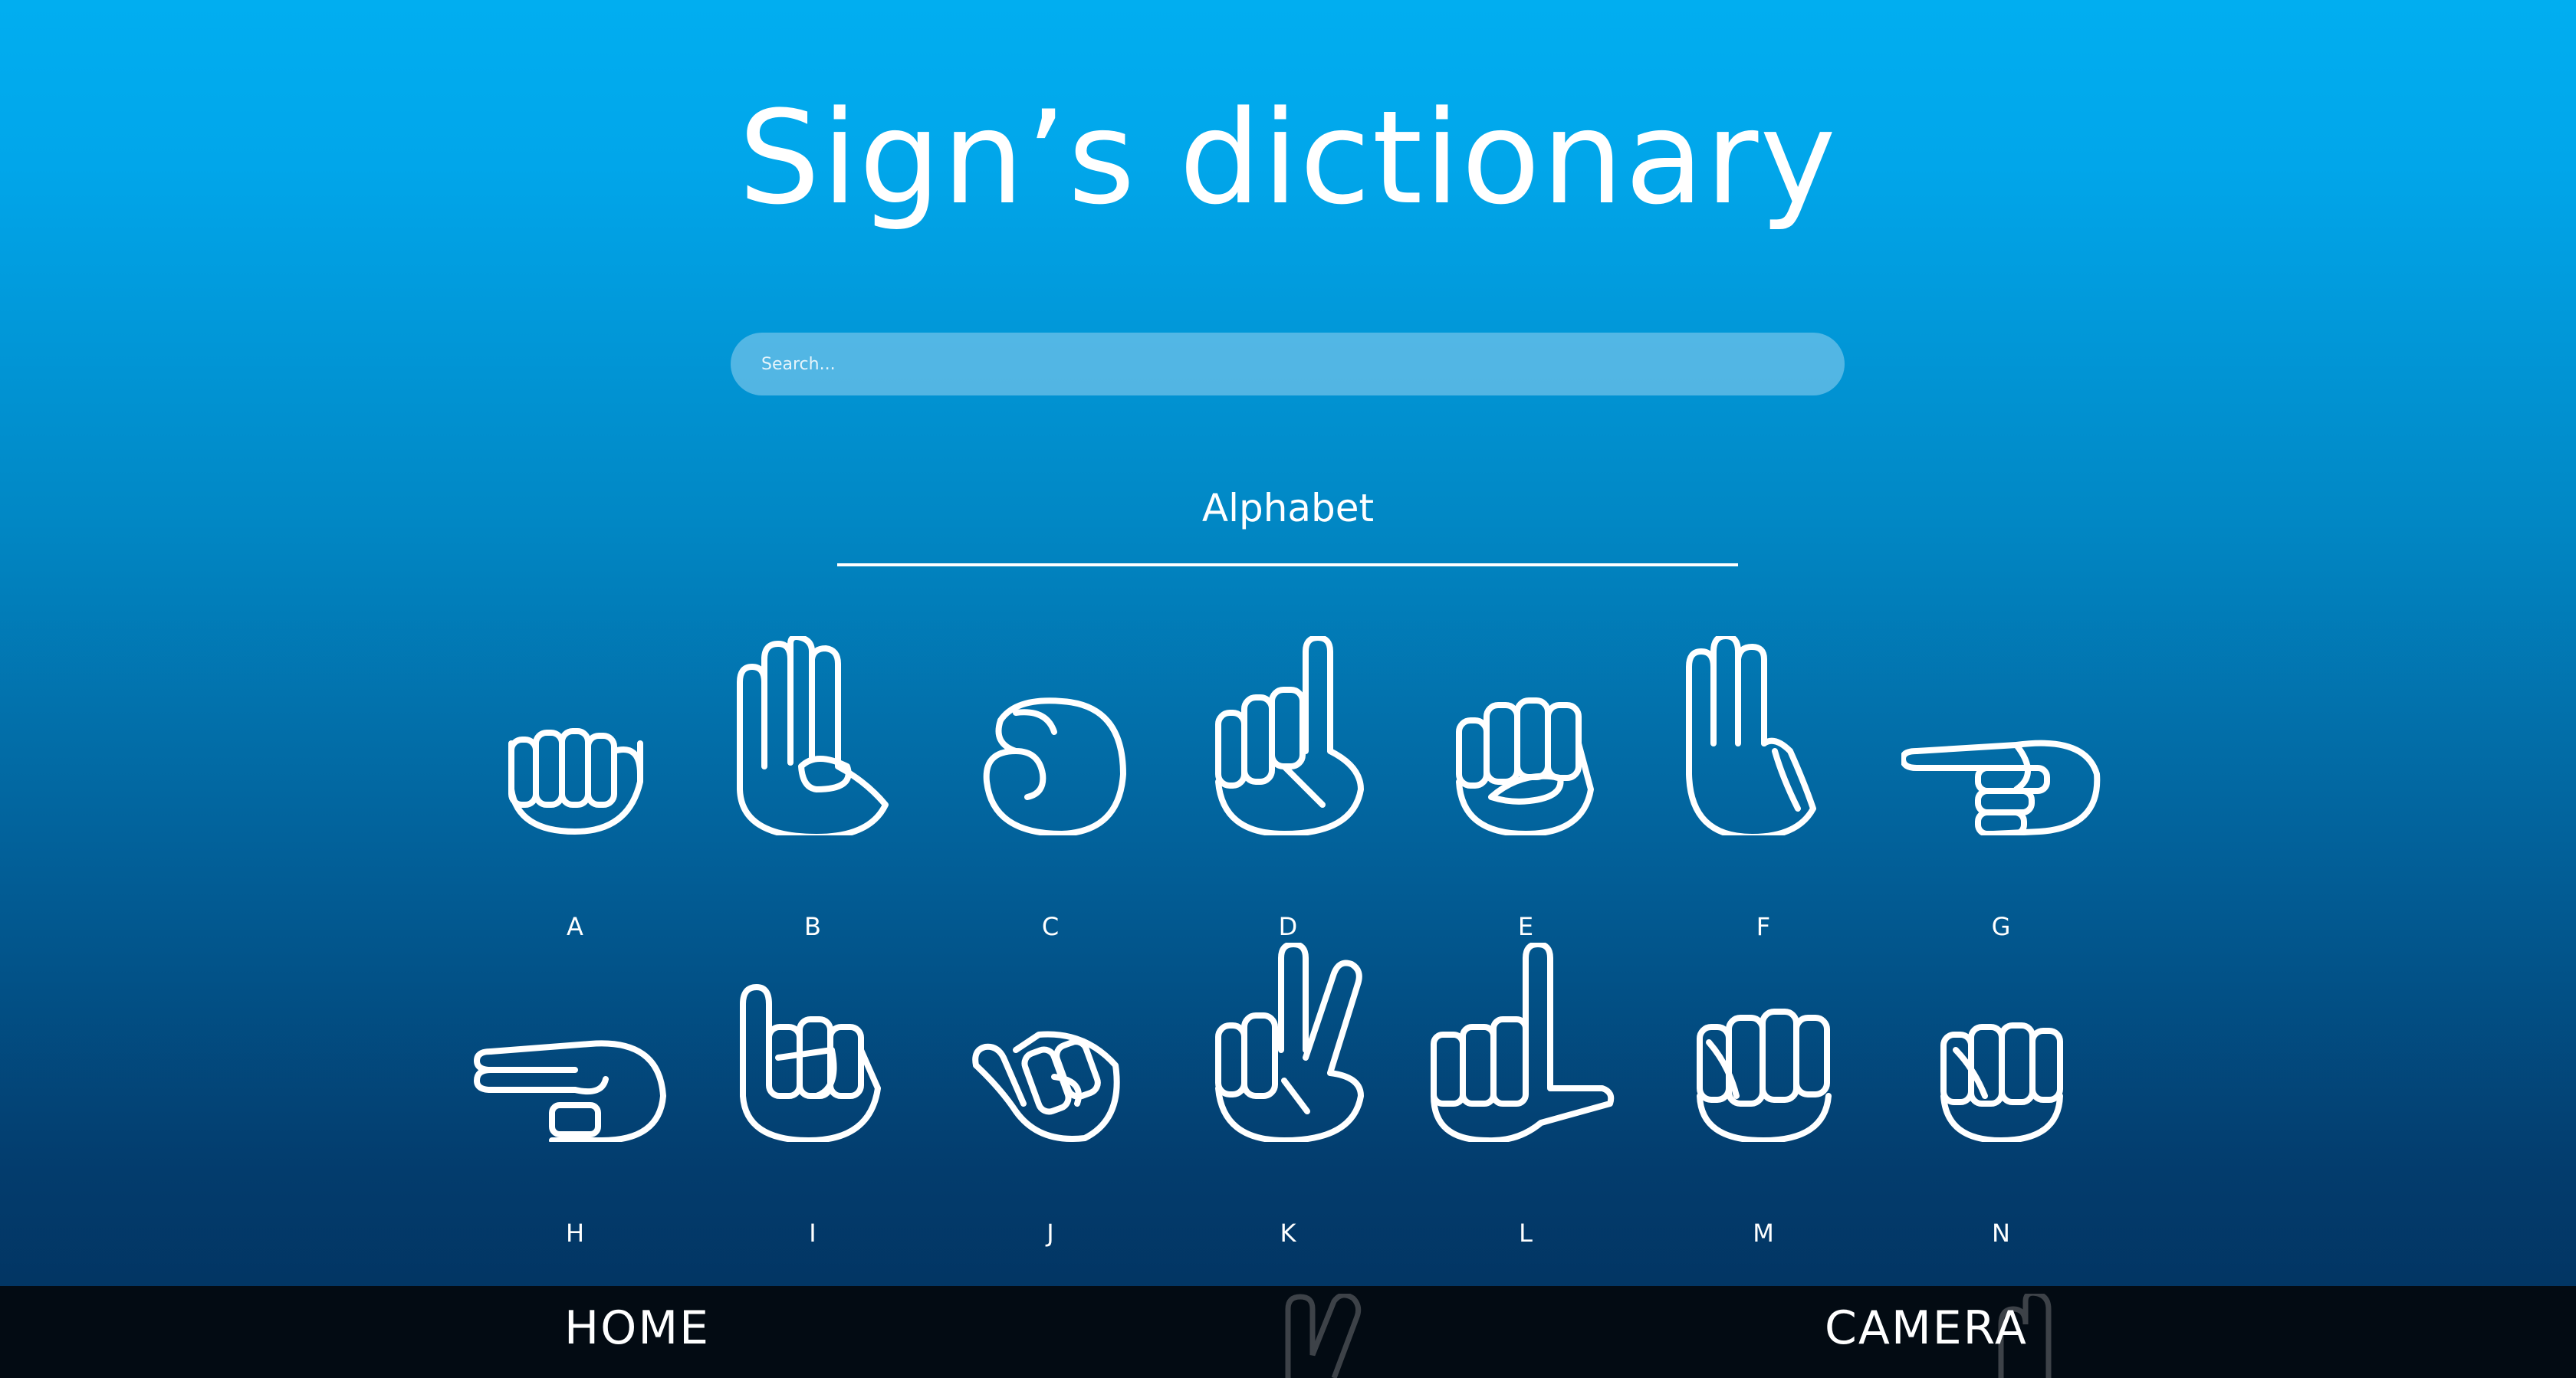 This screenshot has width=2576, height=1378. Describe the element at coordinates (1764, 926) in the screenshot. I see `letter-label: F` at that location.